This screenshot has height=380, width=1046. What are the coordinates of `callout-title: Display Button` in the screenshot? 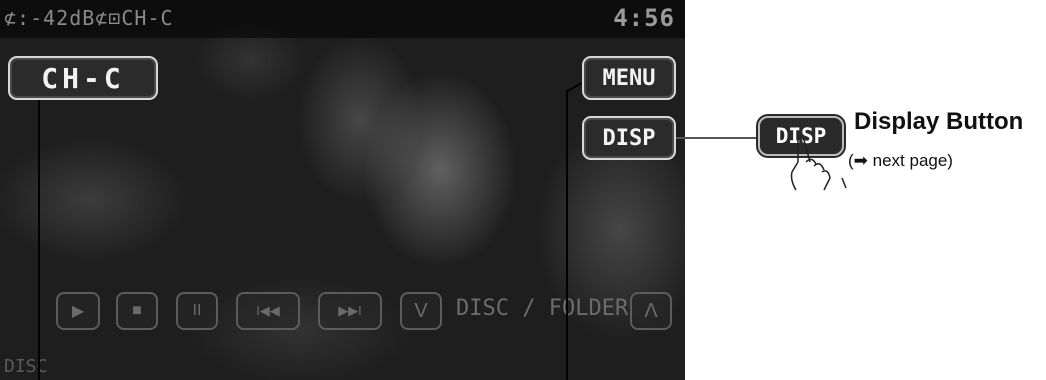 It's located at (939, 121).